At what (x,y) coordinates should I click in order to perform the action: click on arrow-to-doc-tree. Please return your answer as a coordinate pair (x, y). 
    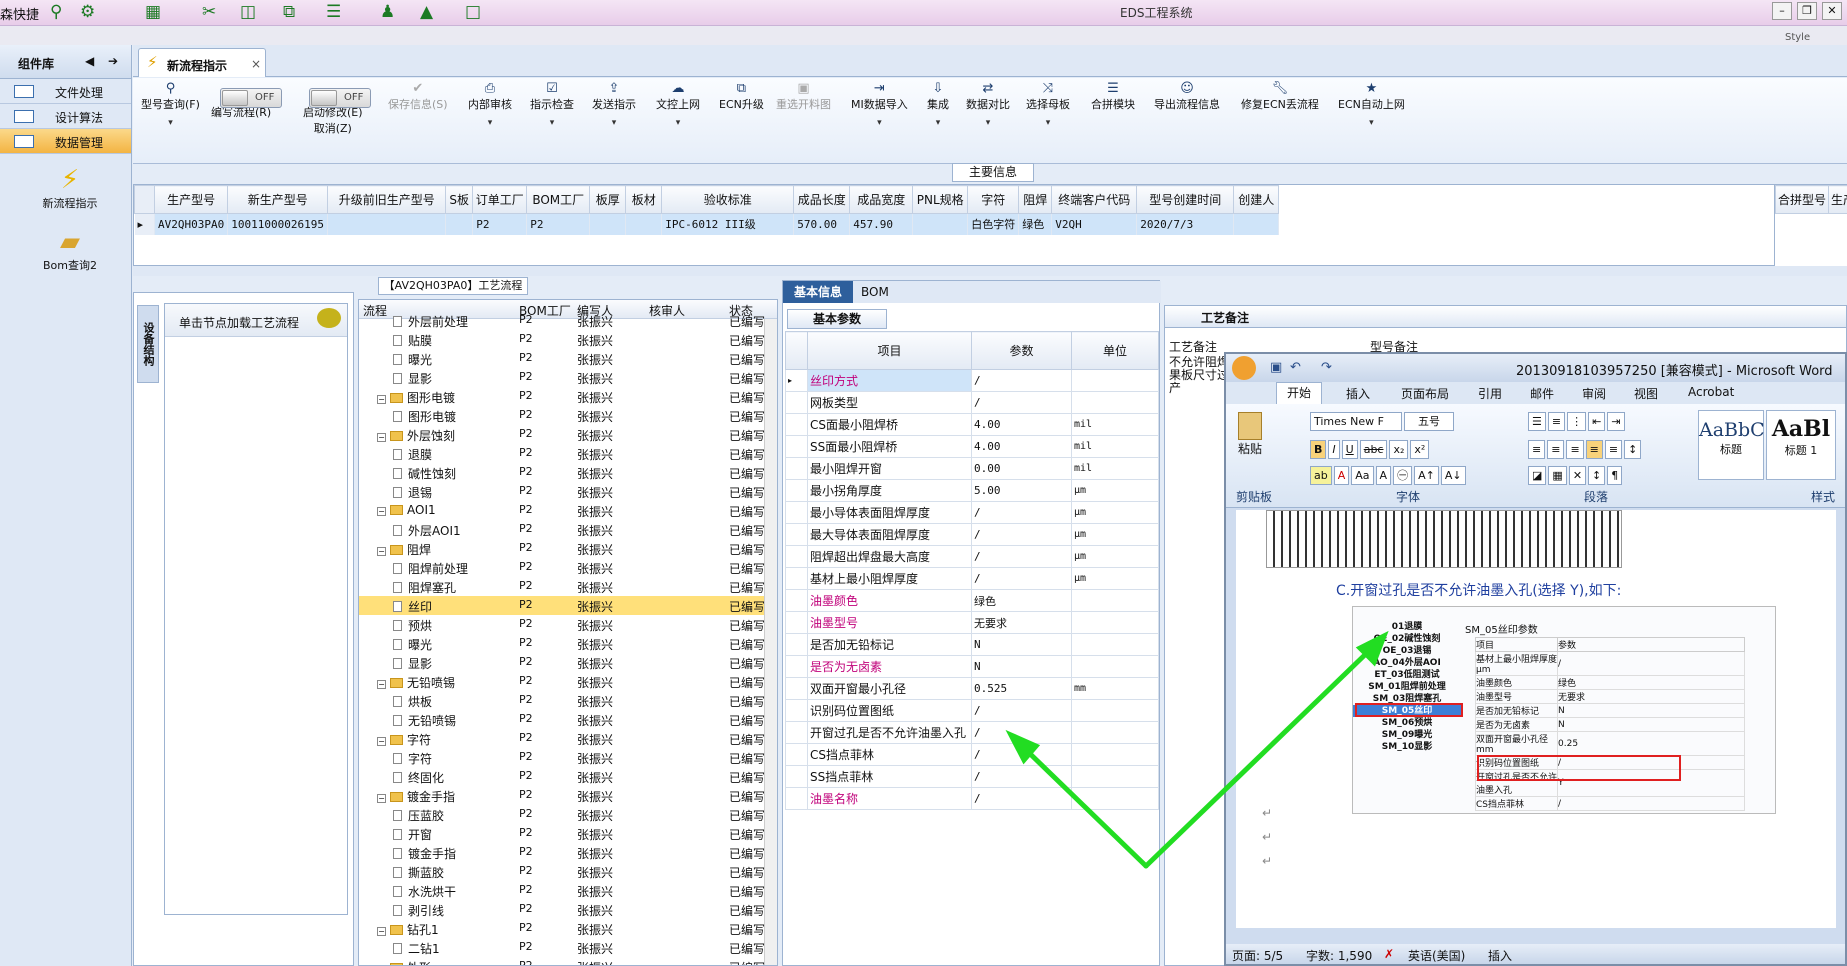
    Looking at the image, I should click on (1259, 757).